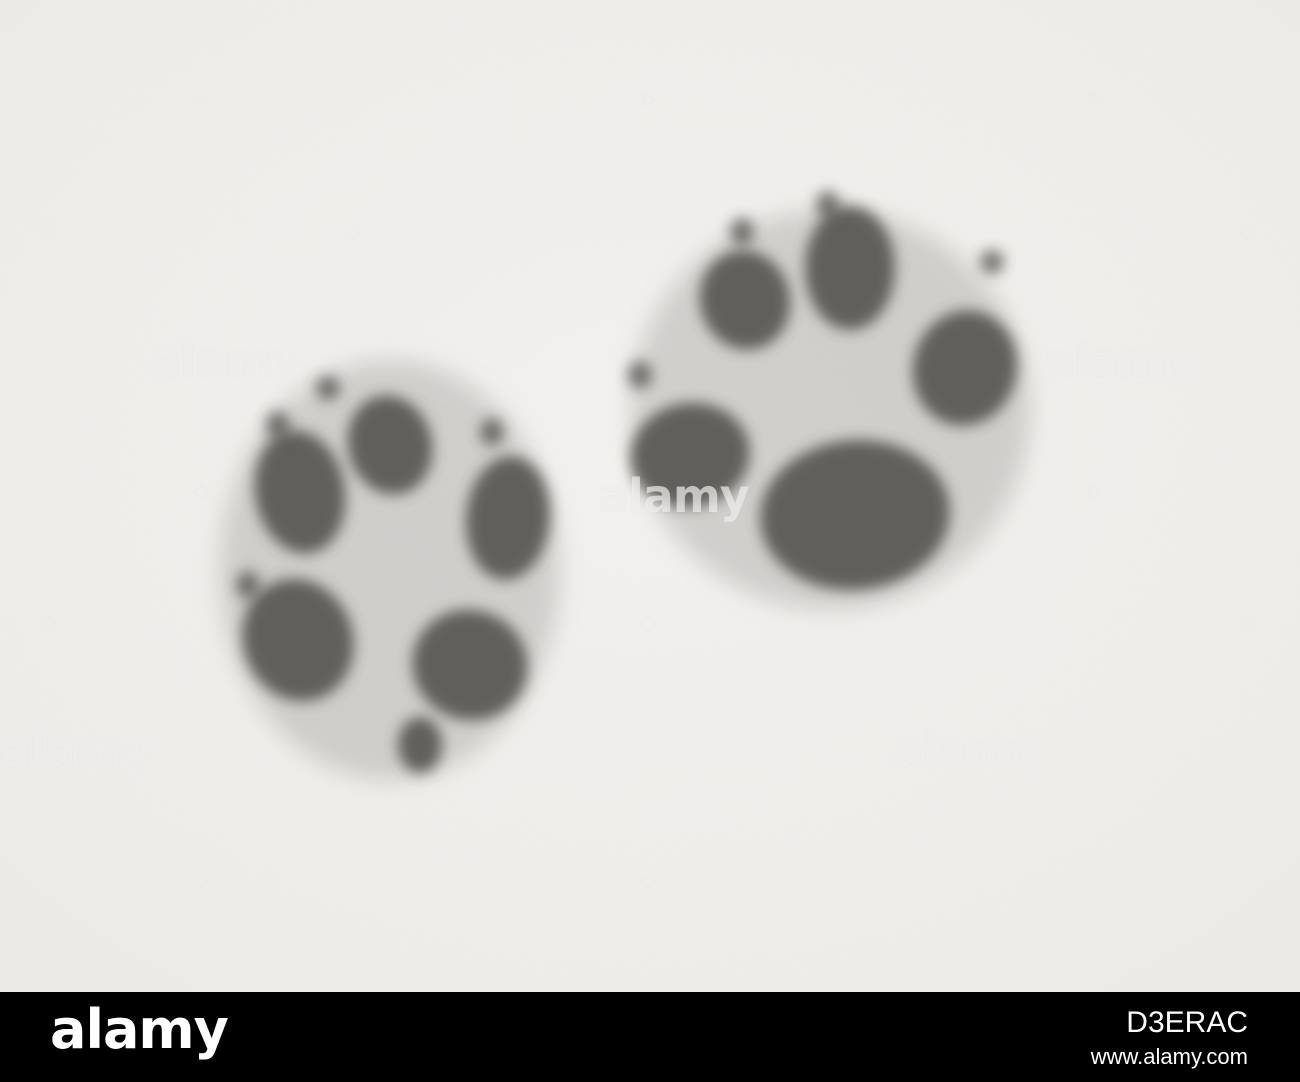 The width and height of the screenshot is (1300, 1082). I want to click on alamy-logo: alamy, so click(139, 1029).